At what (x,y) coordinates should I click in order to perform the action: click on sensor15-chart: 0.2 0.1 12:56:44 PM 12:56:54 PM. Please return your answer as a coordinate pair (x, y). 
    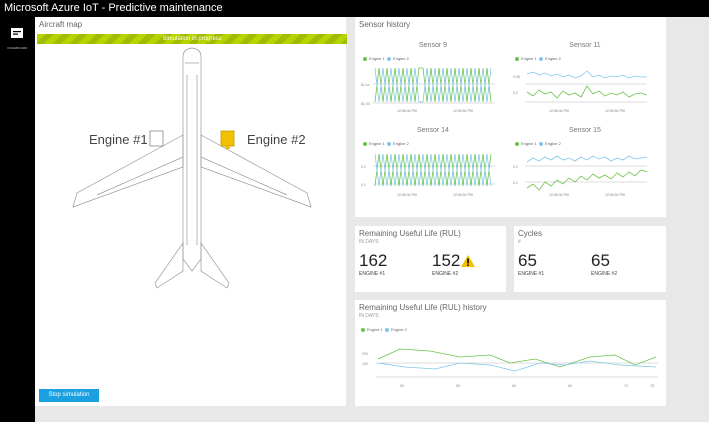
    Looking at the image, I should click on (580, 176).